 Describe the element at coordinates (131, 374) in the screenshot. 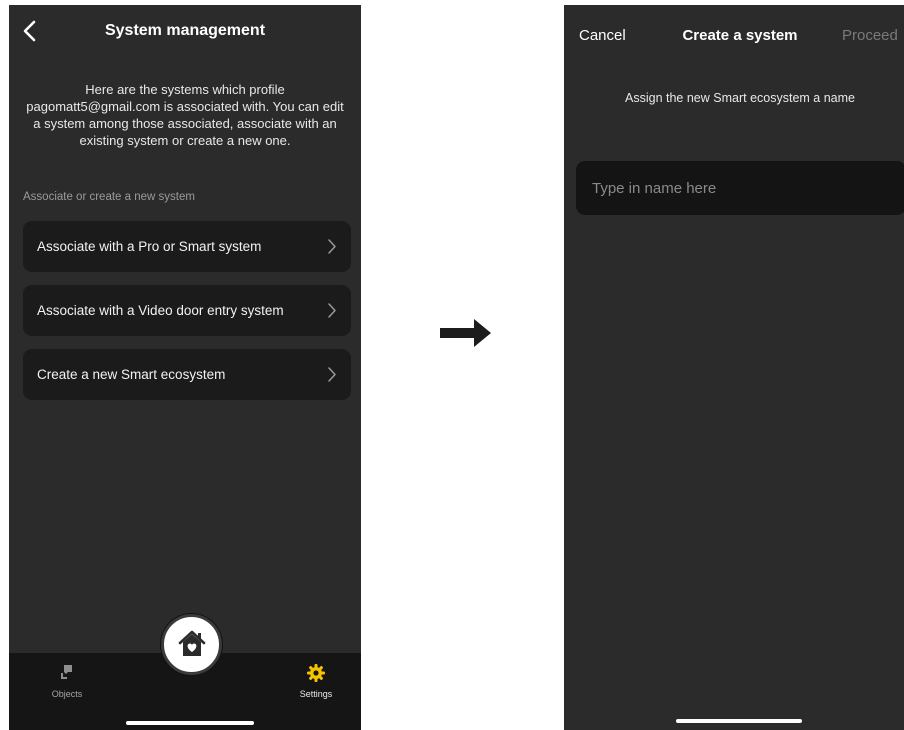

I see `option-label: Create a new Smart ecosystem` at that location.